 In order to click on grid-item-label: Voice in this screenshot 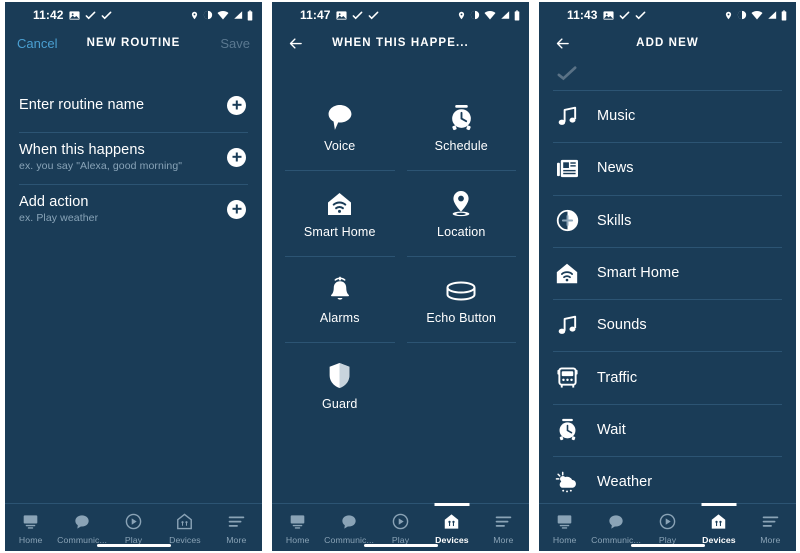, I will do `click(340, 146)`.